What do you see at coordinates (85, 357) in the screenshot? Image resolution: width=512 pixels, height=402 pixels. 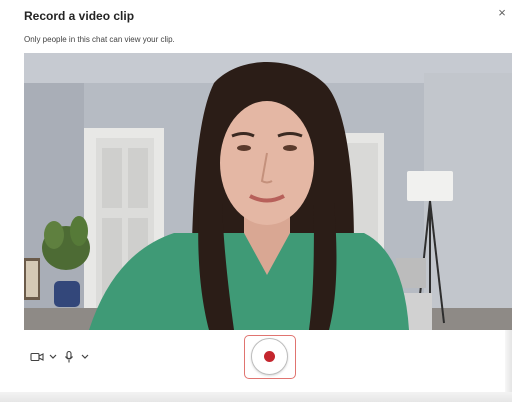 I see `microphone-options-chevron-down-icon` at bounding box center [85, 357].